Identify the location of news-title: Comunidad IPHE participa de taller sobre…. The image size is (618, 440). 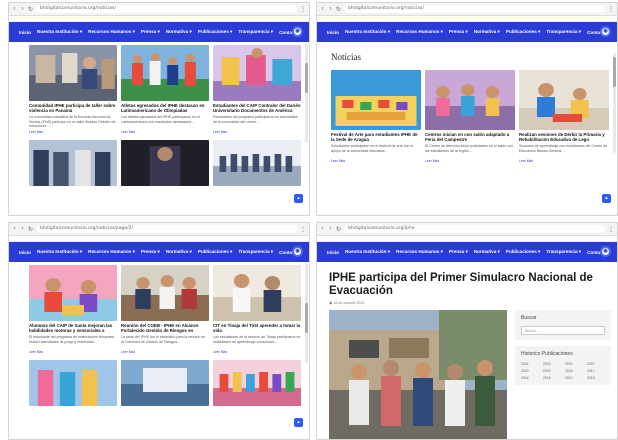
(73, 108).